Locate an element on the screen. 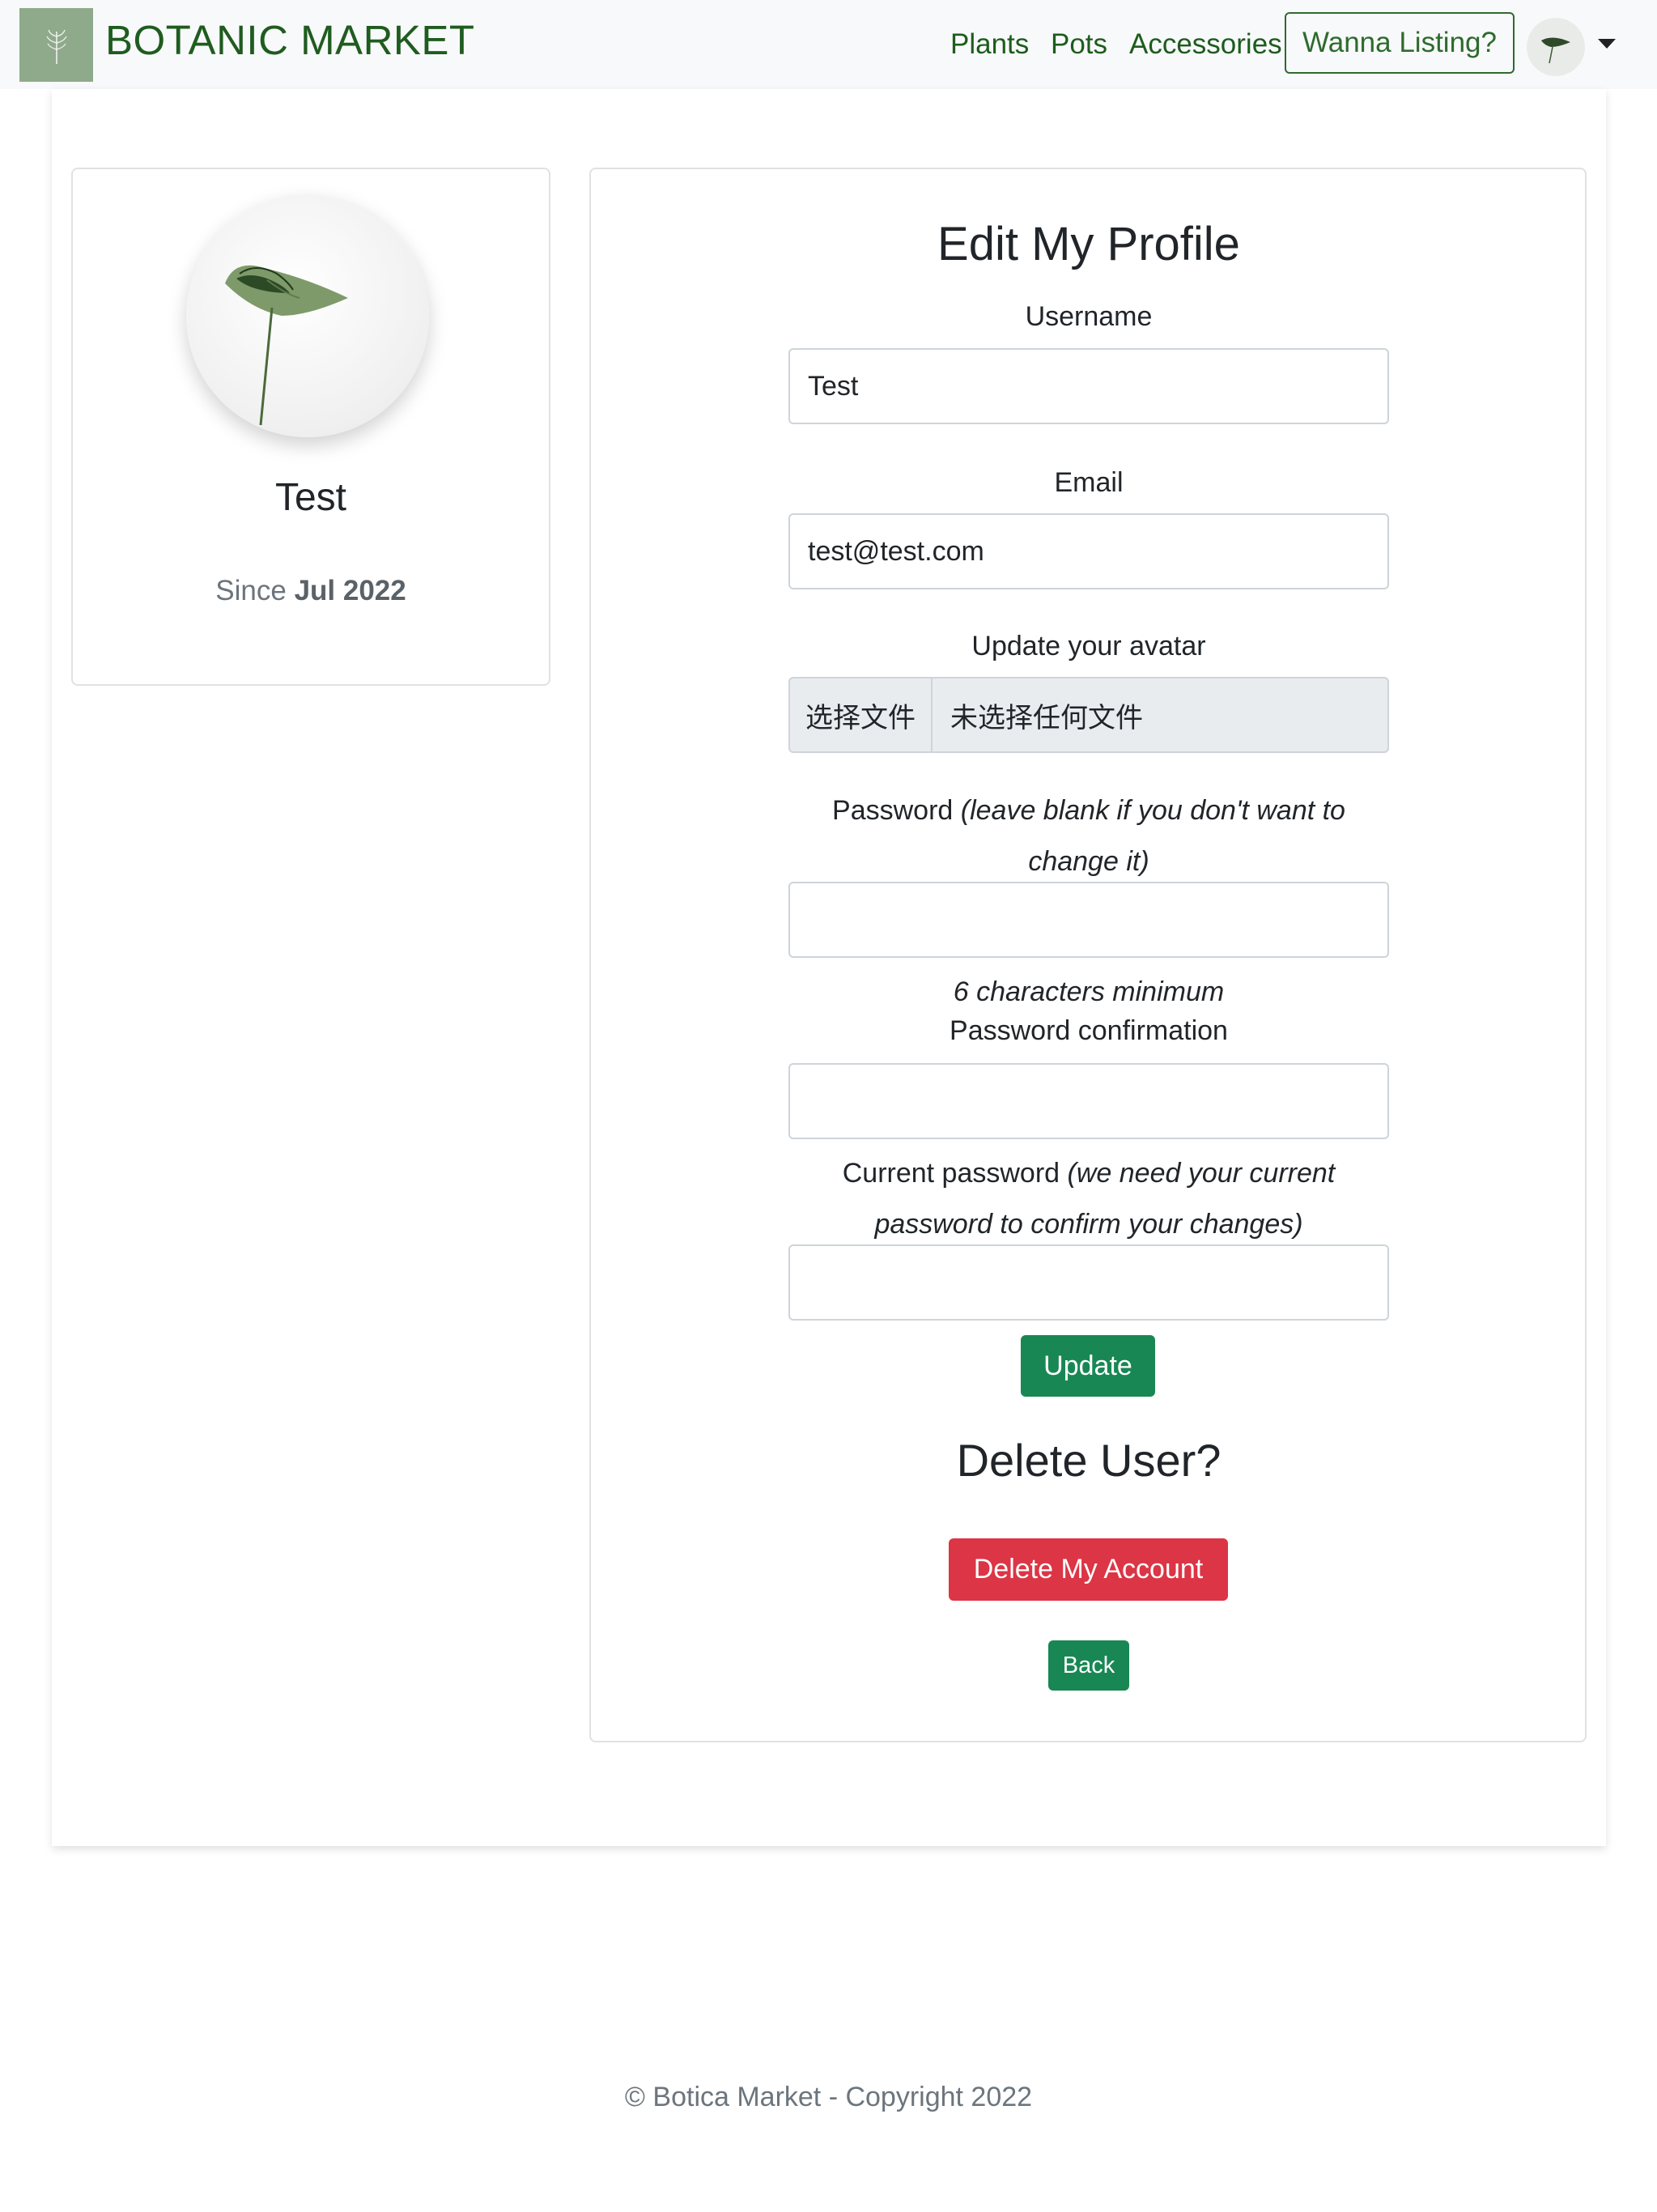 The image size is (1657, 2212). delete-user-heading: Delete User? is located at coordinates (1089, 1461).